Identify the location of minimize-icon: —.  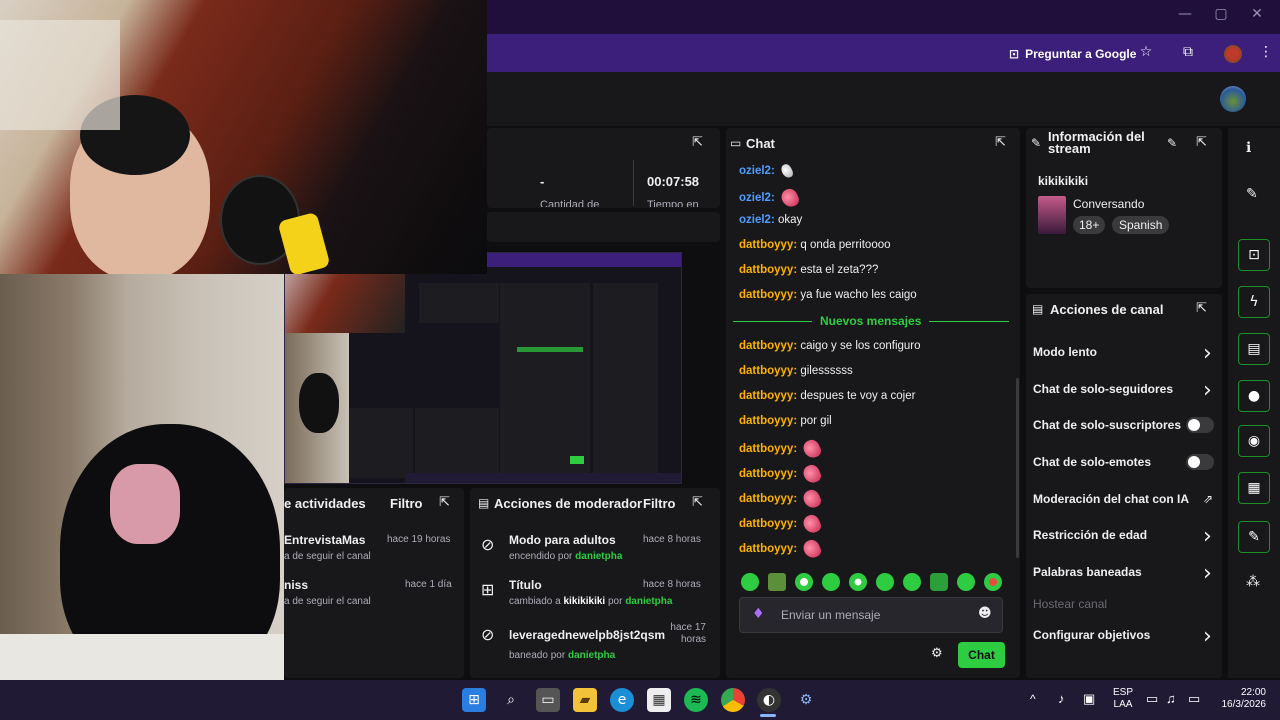
(1185, 16).